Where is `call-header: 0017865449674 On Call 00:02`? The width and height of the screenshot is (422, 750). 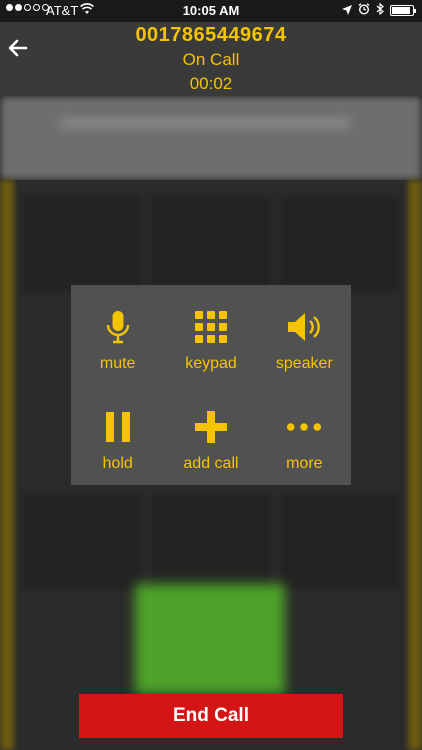
call-header: 0017865449674 On Call 00:02 is located at coordinates (211, 59).